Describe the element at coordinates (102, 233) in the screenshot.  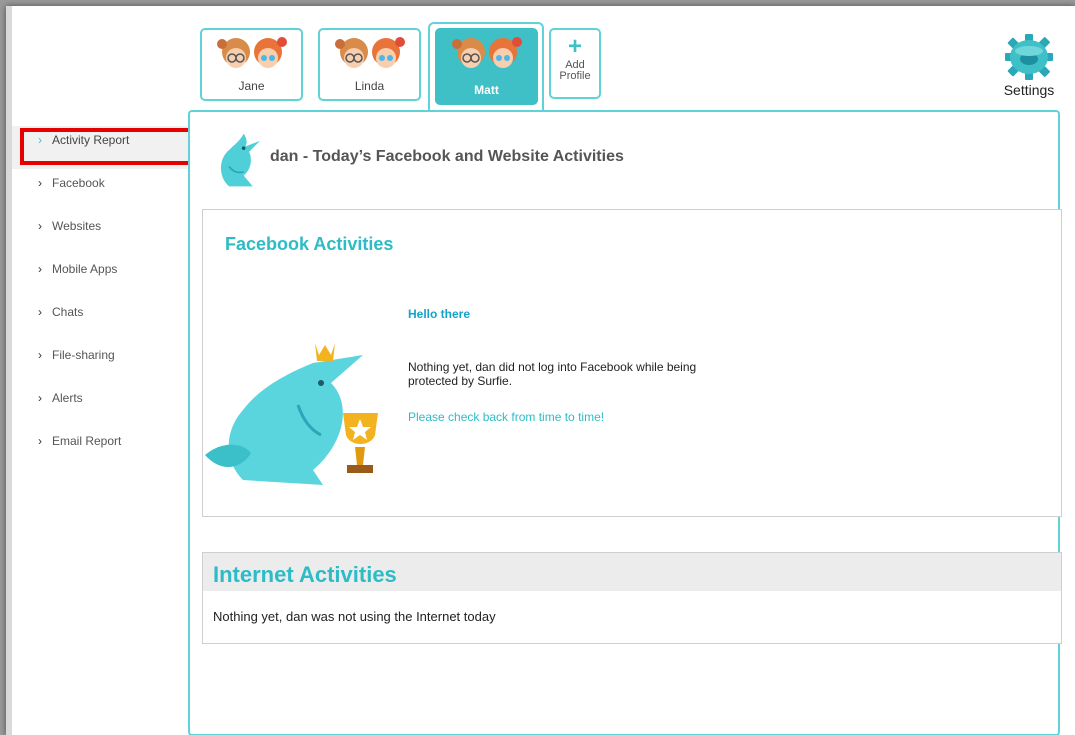
I see `sidebar-item-websites: › Websites` at that location.